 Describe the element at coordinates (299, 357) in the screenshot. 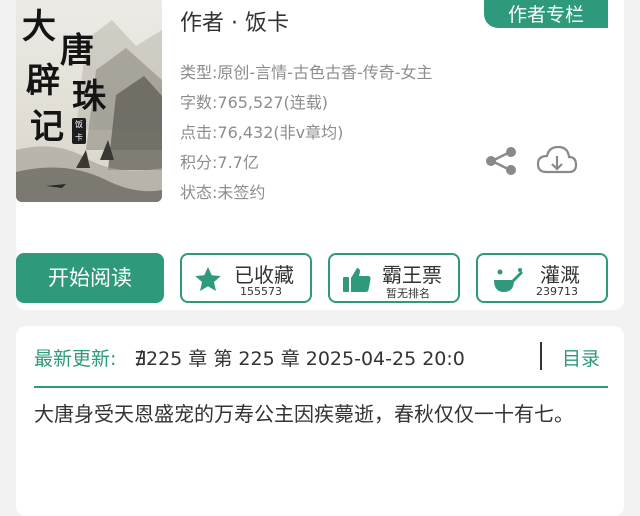

I see `latest-chapter-link: ∄225 章 第 225 章 2025-04-25 20:0` at that location.